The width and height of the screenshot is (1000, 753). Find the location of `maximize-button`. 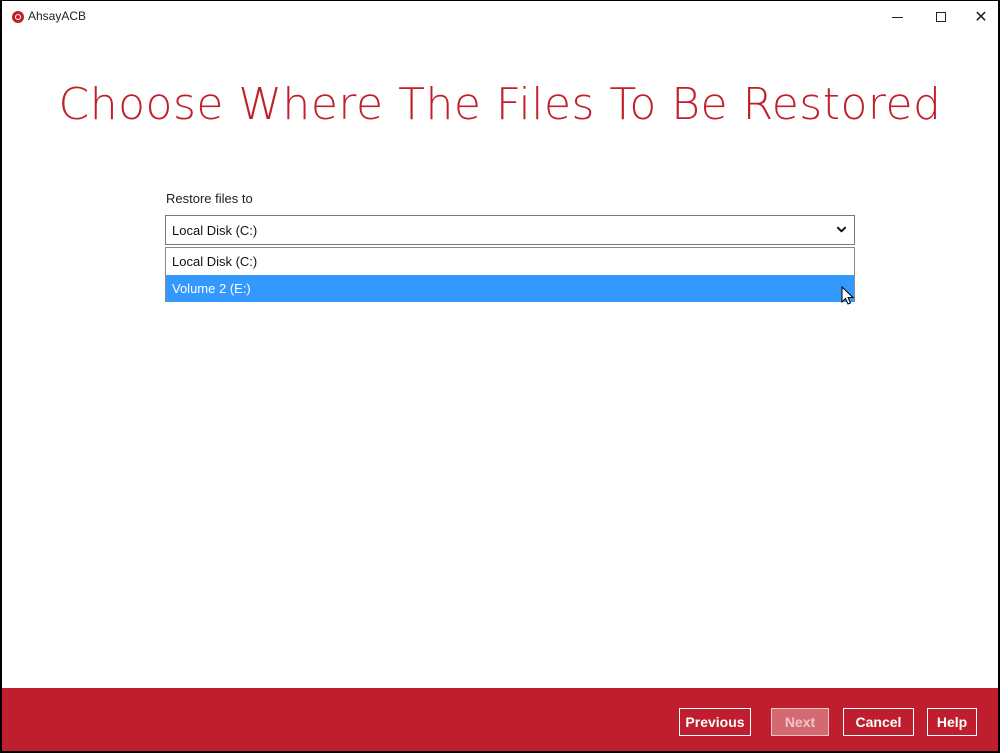

maximize-button is located at coordinates (941, 17).